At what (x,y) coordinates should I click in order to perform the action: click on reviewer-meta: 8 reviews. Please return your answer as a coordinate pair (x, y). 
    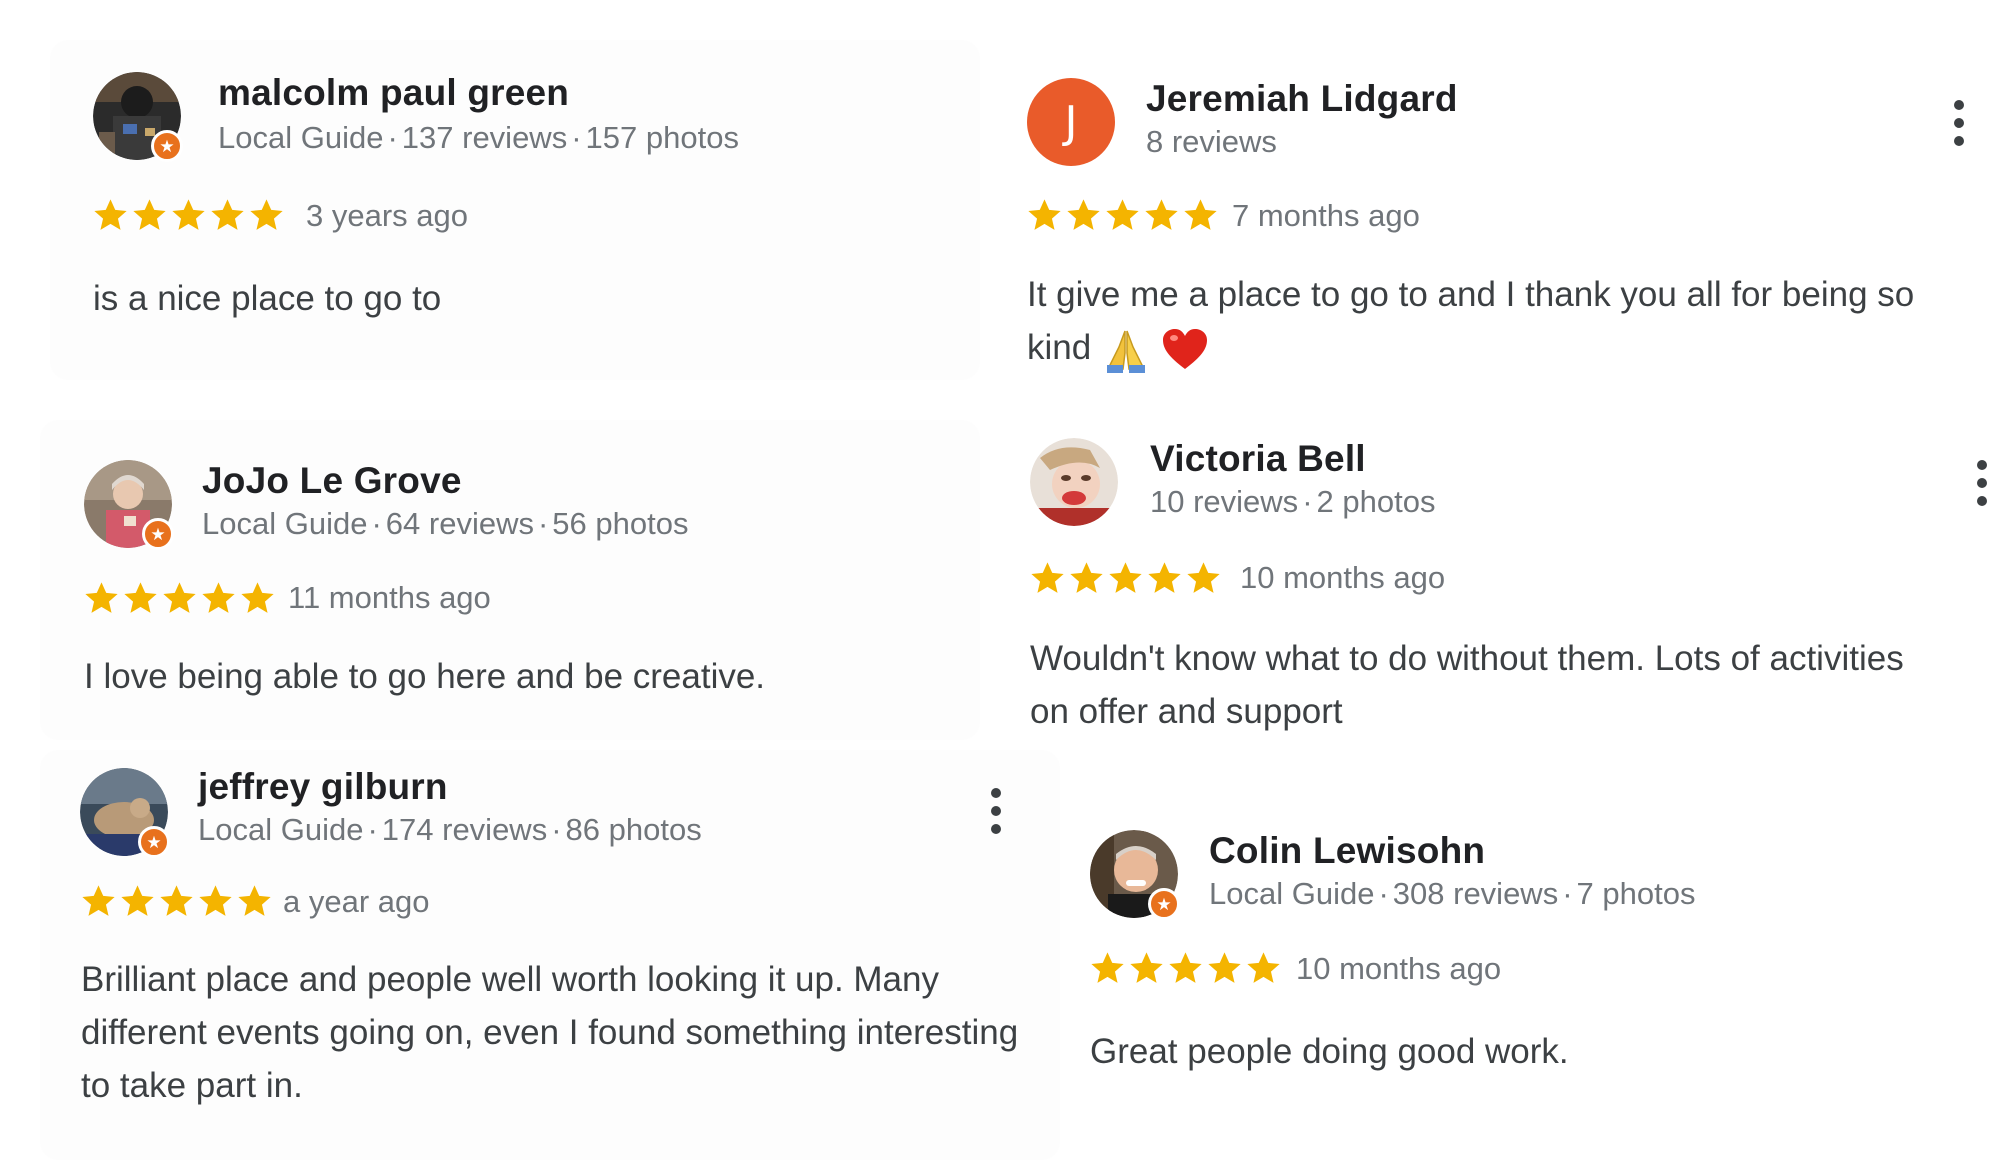
    Looking at the image, I should click on (1211, 142).